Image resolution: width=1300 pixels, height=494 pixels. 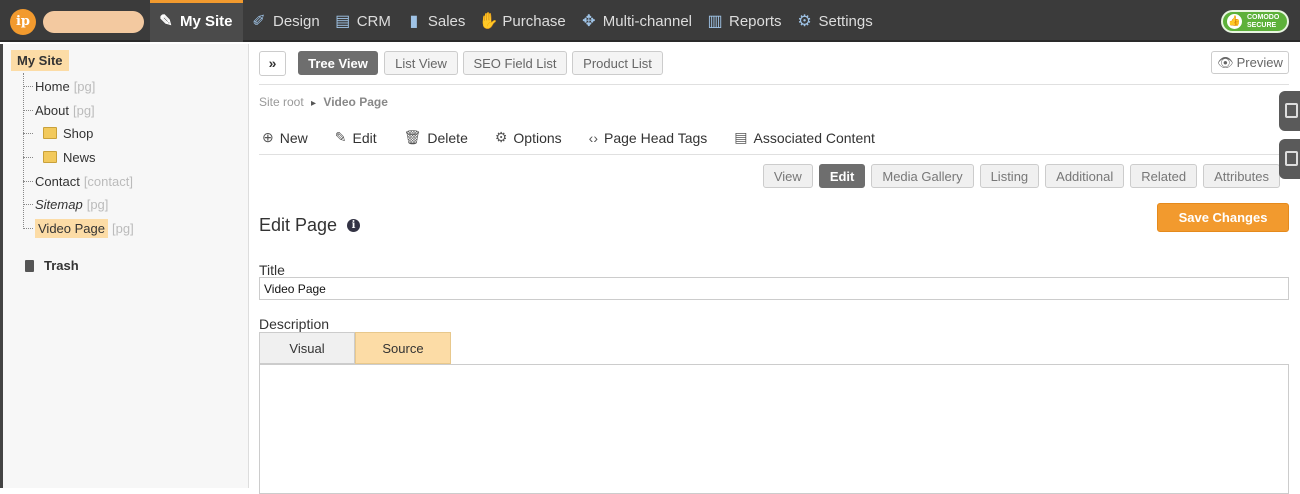 What do you see at coordinates (804, 137) in the screenshot?
I see `associated-content-button: ▤ Associated Content` at bounding box center [804, 137].